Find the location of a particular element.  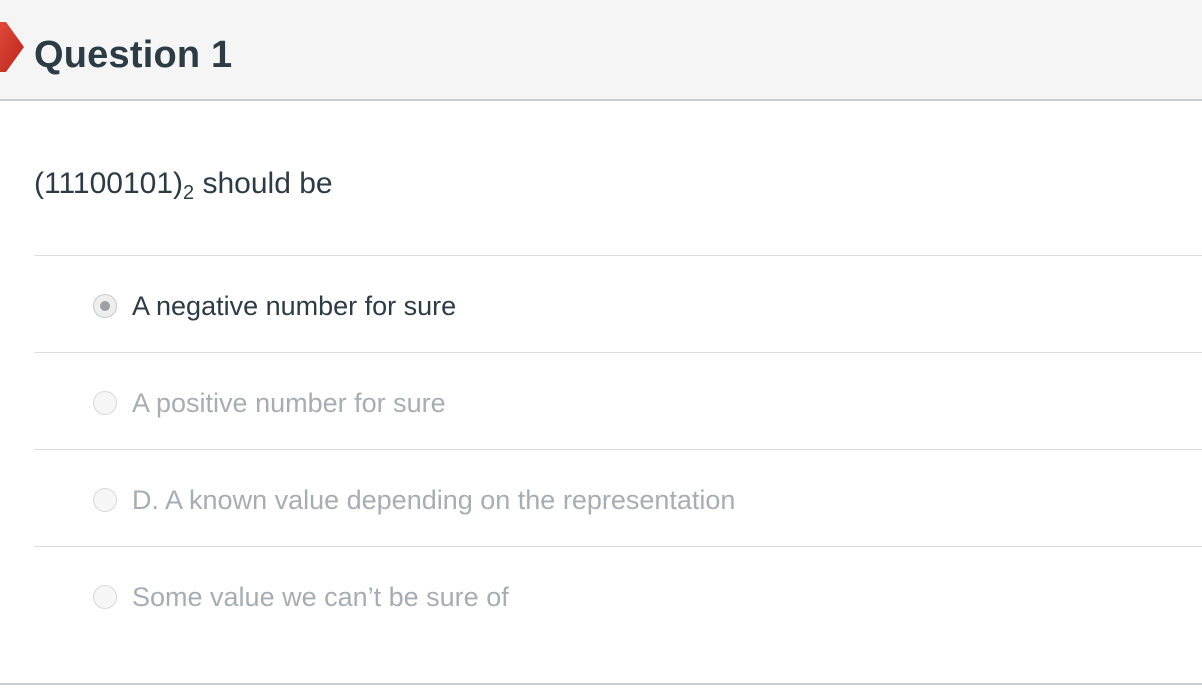

answer-option: A negative number for sure is located at coordinates (618, 306).